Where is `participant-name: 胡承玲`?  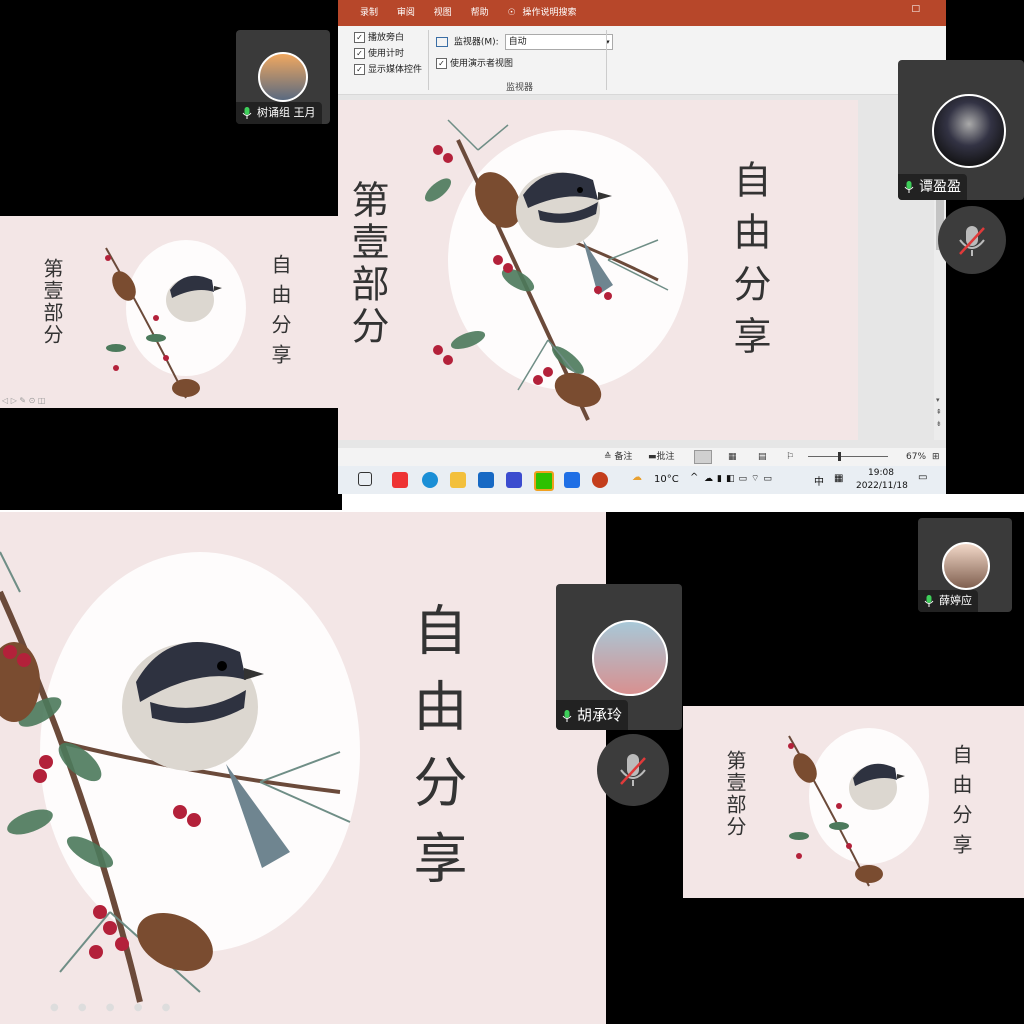 participant-name: 胡承玲 is located at coordinates (592, 715).